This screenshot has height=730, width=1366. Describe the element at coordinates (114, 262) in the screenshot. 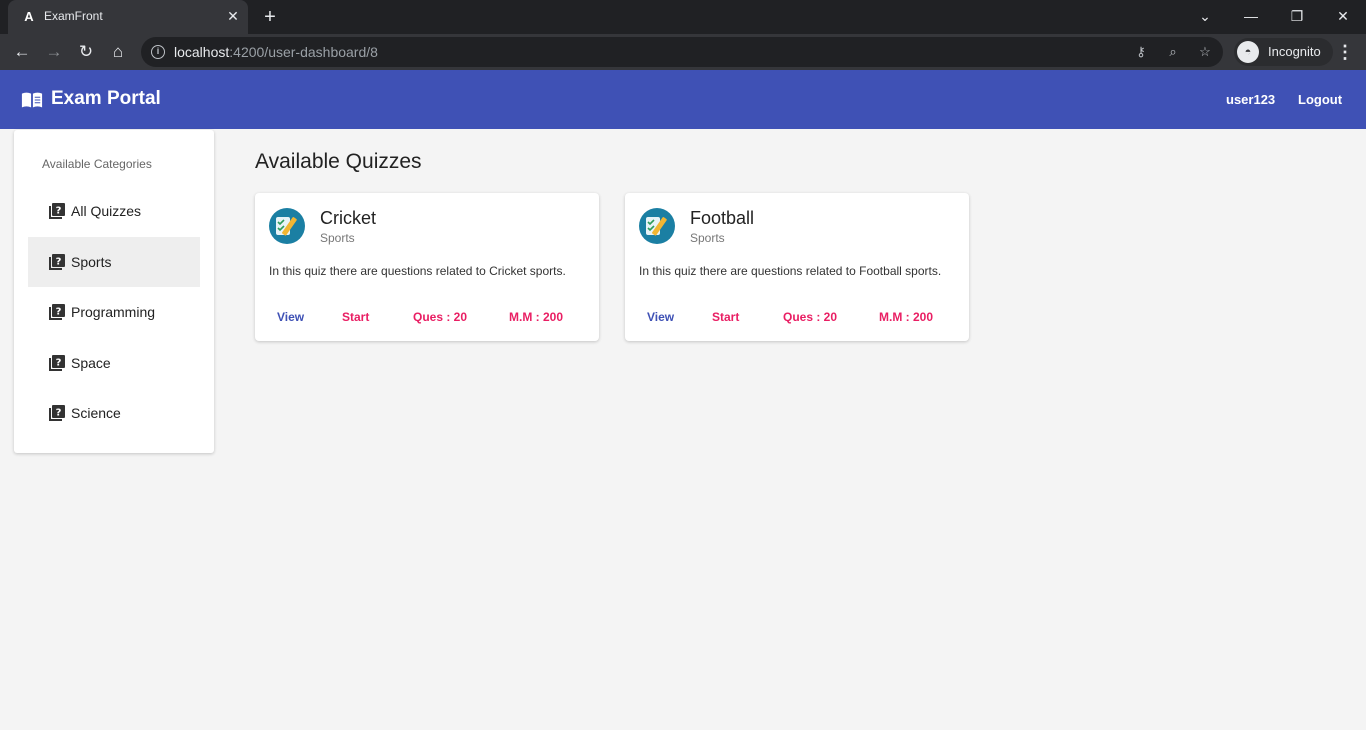

I see `sidebar-item-sports: ? Sports` at that location.